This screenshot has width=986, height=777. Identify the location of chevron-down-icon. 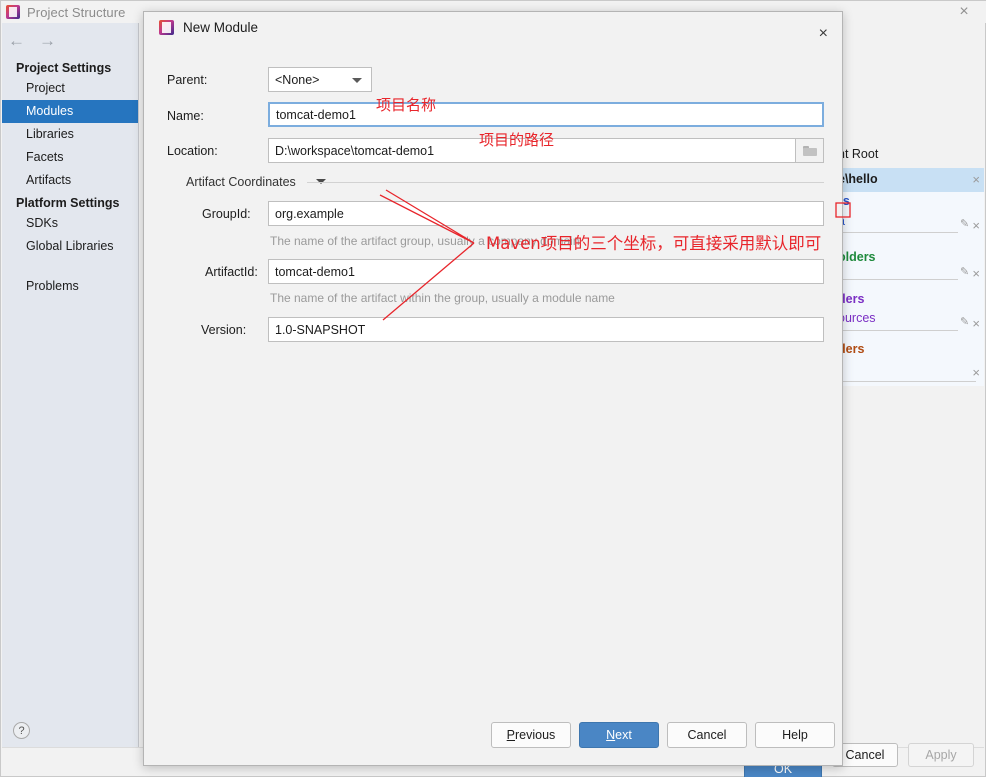
(357, 80).